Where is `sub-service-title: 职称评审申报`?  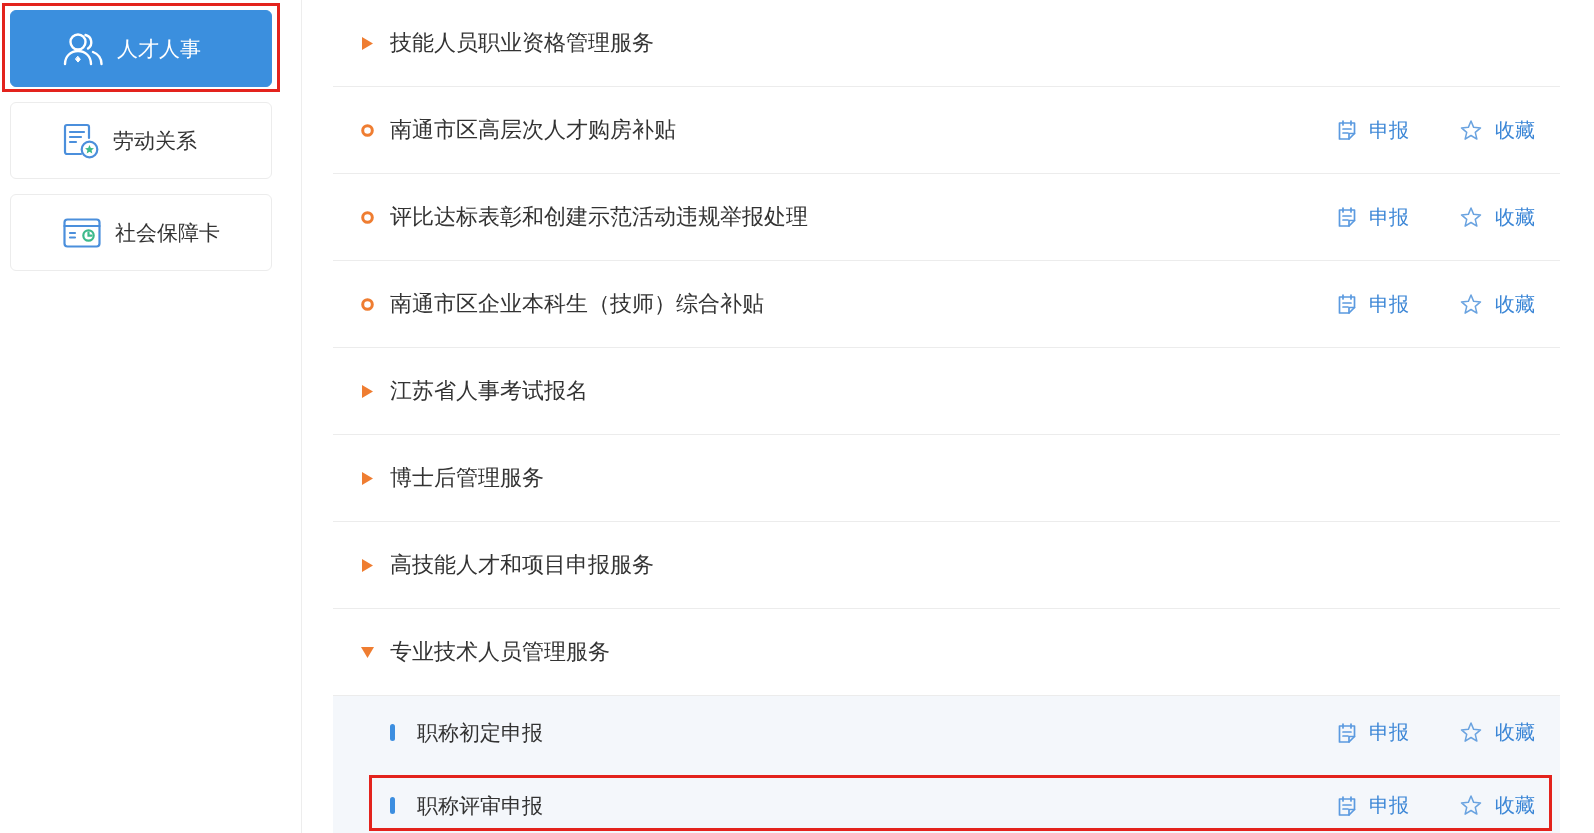 sub-service-title: 职称评审申报 is located at coordinates (480, 805).